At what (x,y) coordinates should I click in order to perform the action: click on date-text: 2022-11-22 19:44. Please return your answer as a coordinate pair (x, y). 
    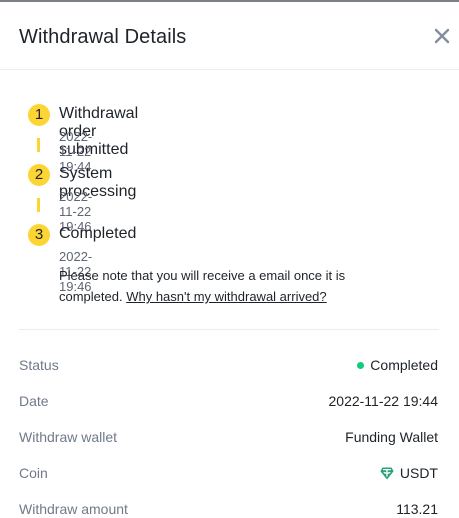
    Looking at the image, I should click on (383, 401).